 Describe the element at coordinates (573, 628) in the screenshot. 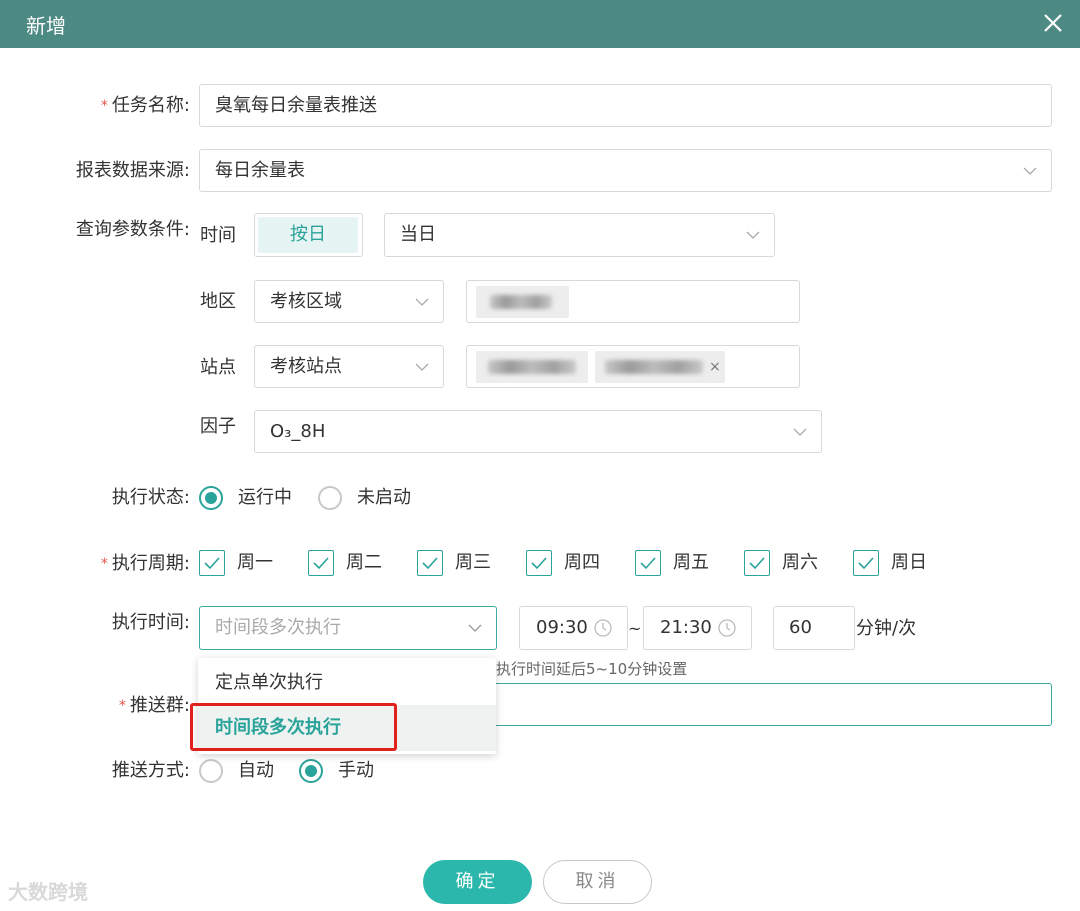

I see `start-time-picker: 09:30` at that location.